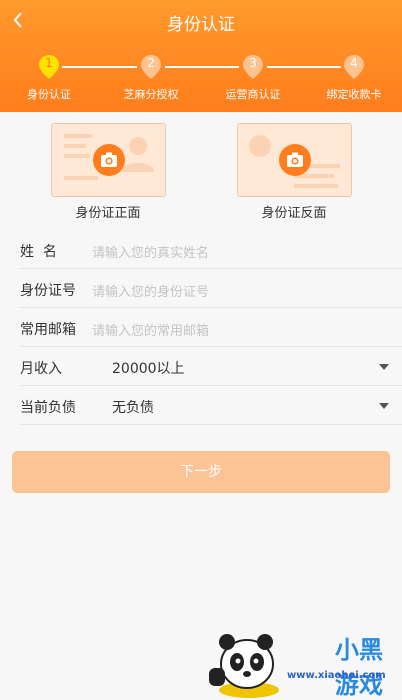 This screenshot has width=402, height=700. Describe the element at coordinates (151, 94) in the screenshot. I see `step-2-label: 芝麻分授权` at that location.